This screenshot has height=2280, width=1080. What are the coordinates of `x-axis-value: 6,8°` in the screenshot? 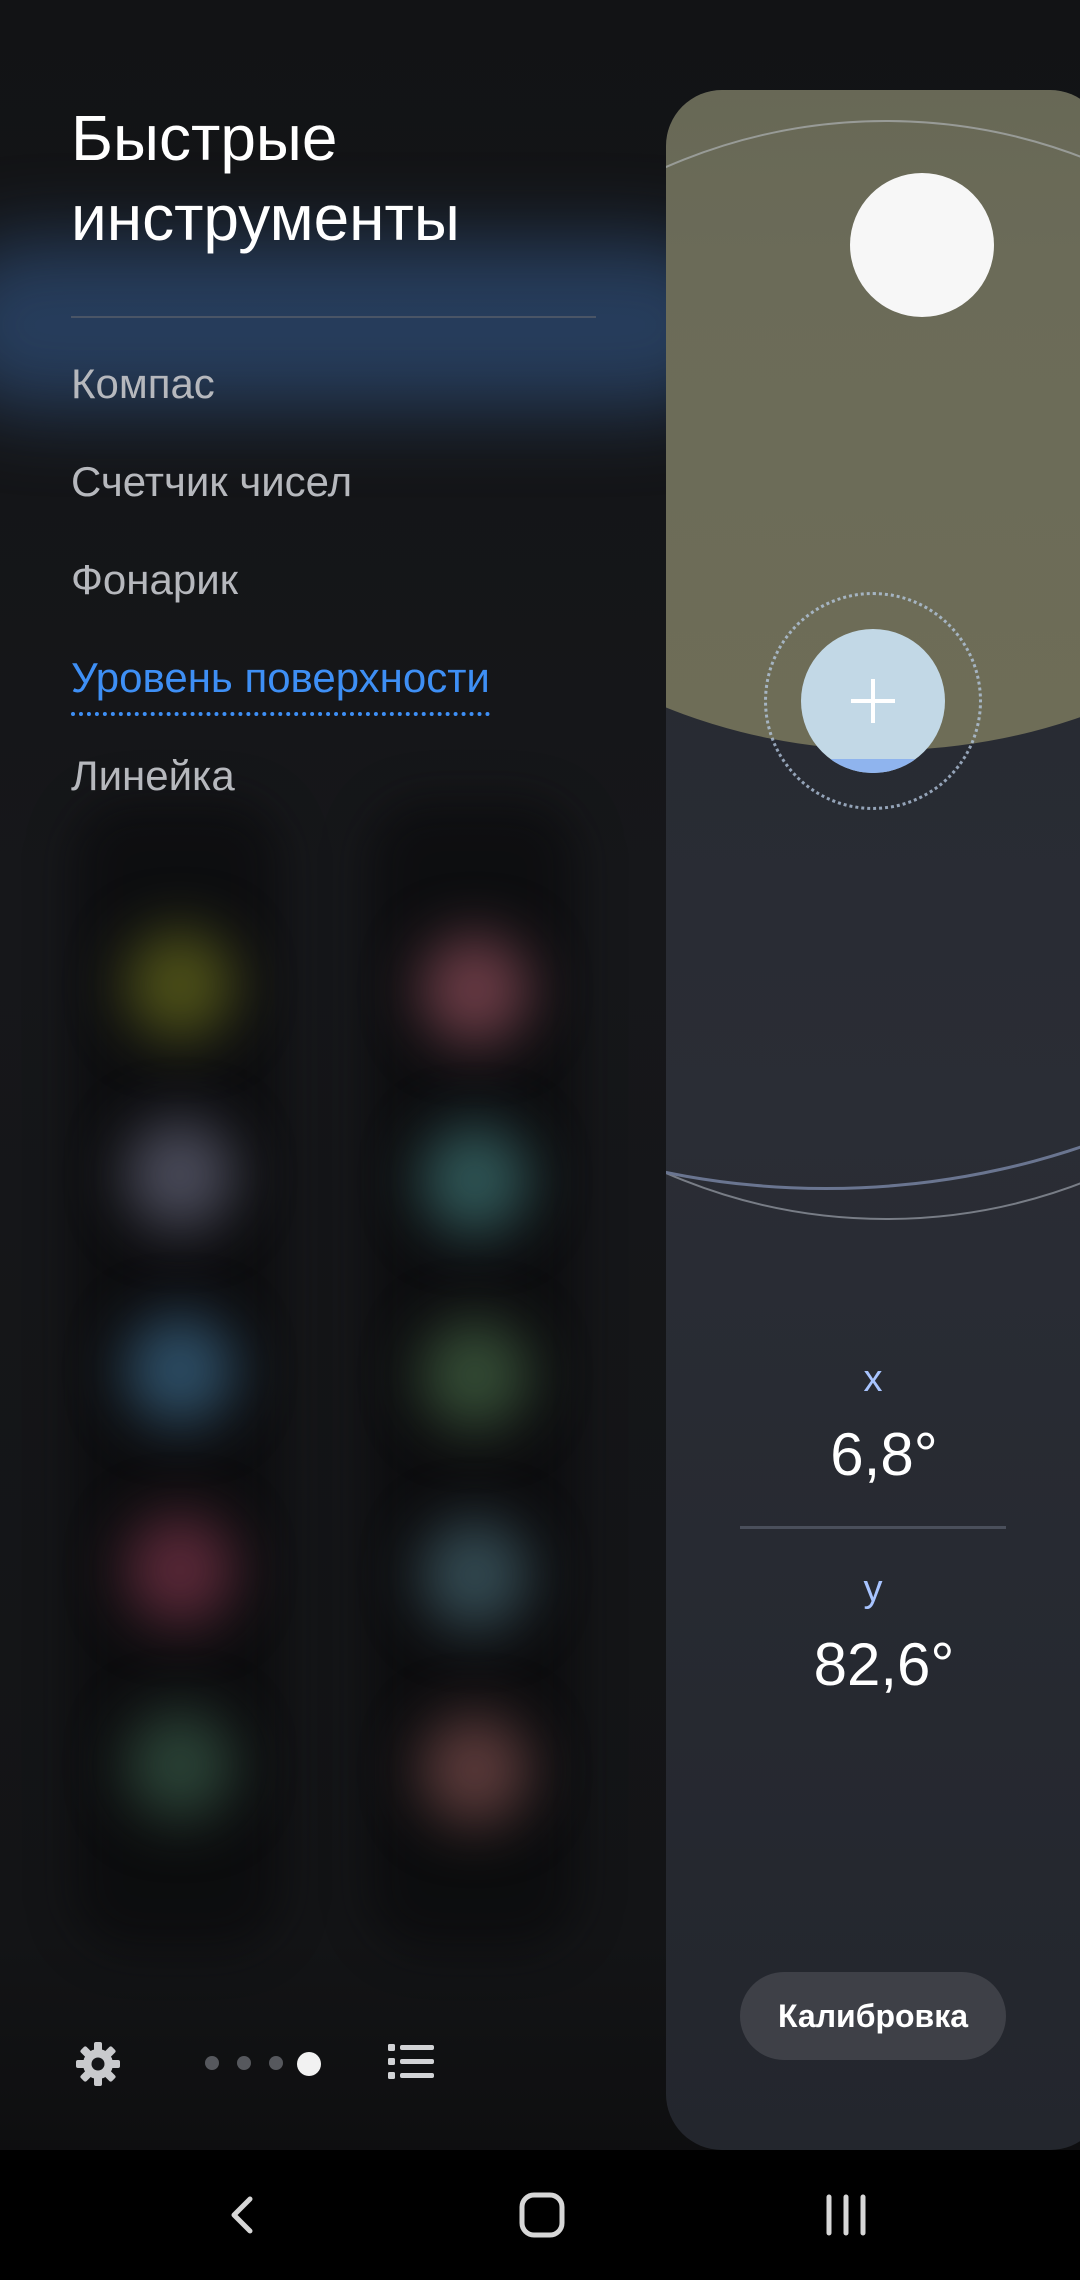 It's located at (884, 1454).